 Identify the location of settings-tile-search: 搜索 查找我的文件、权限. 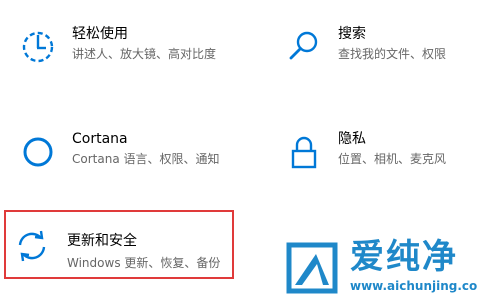
(372, 45).